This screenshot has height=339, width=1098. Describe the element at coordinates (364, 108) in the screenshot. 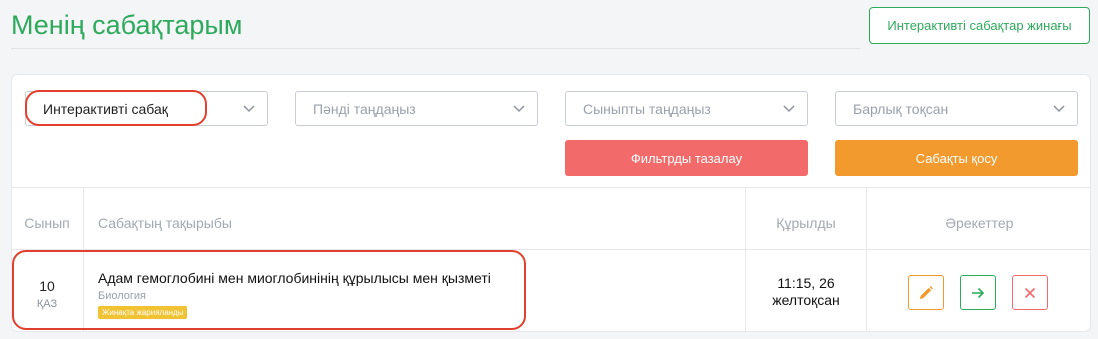

I see `subject-select-placeholder: Пәнді таңдаңыз` at that location.